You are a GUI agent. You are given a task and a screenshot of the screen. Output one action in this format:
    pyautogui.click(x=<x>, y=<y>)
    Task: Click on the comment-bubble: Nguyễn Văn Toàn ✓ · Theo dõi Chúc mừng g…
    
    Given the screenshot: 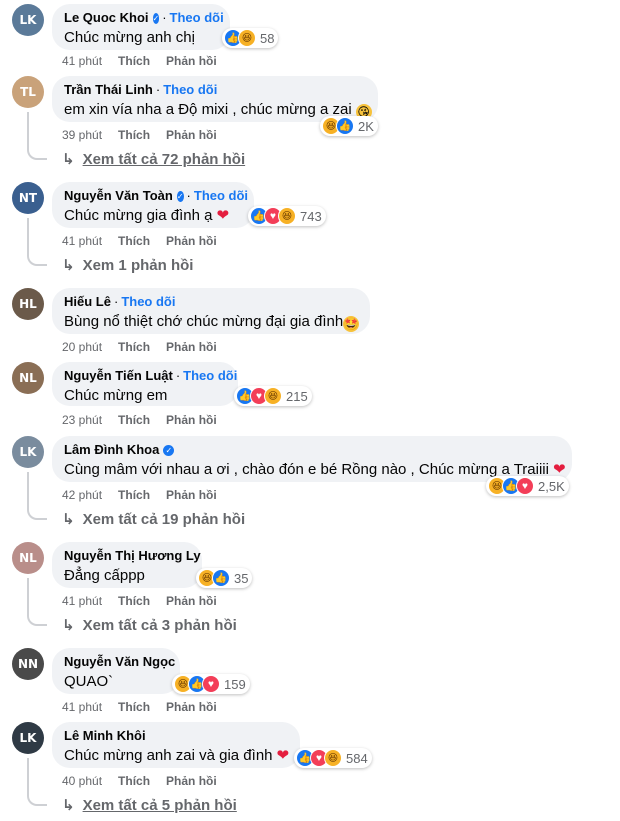 What is the action you would take?
    pyautogui.click(x=153, y=205)
    